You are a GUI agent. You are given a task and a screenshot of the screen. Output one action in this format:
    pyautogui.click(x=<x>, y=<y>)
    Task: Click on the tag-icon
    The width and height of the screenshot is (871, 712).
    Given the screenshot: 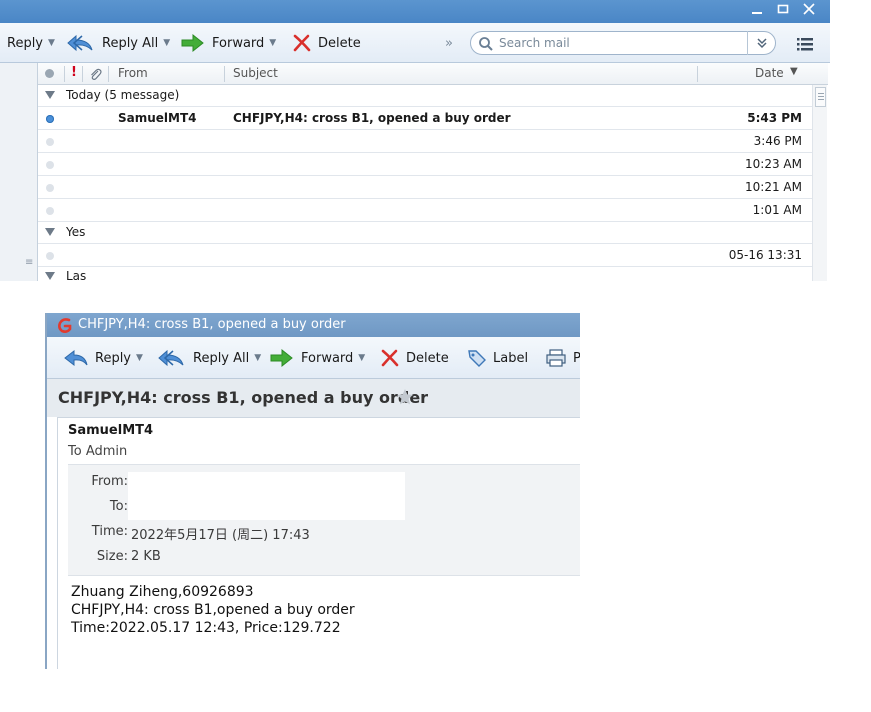 What is the action you would take?
    pyautogui.click(x=477, y=358)
    